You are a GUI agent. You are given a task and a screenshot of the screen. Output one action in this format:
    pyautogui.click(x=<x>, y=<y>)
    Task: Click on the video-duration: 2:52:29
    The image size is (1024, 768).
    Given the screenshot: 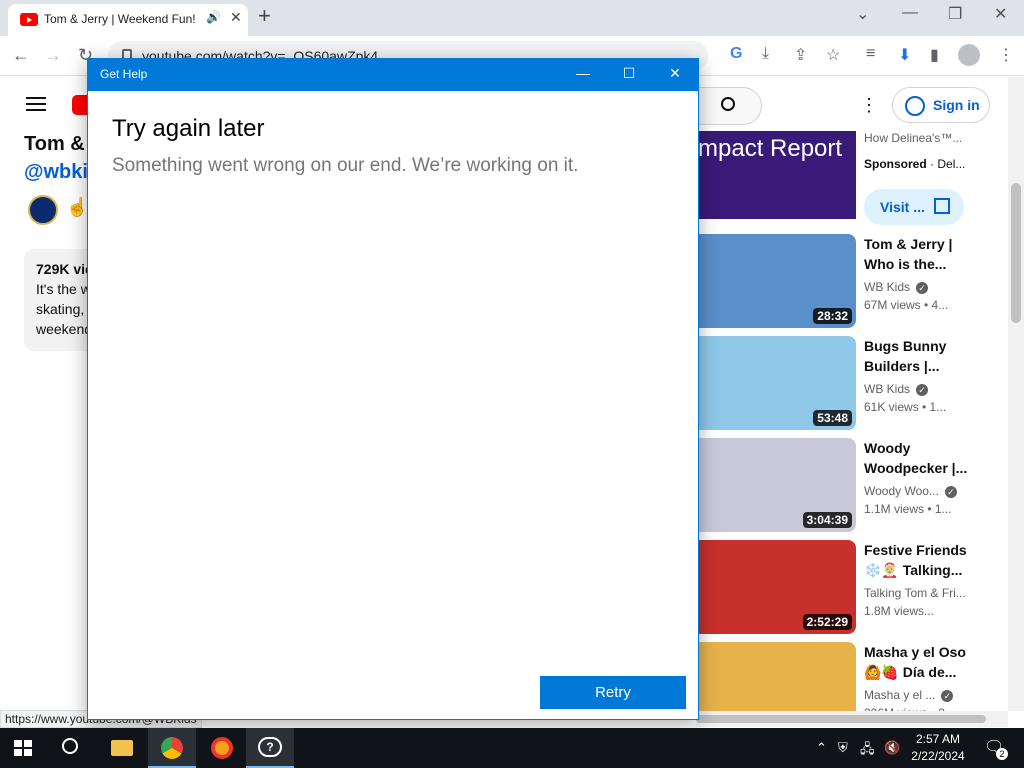 What is the action you would take?
    pyautogui.click(x=827, y=622)
    